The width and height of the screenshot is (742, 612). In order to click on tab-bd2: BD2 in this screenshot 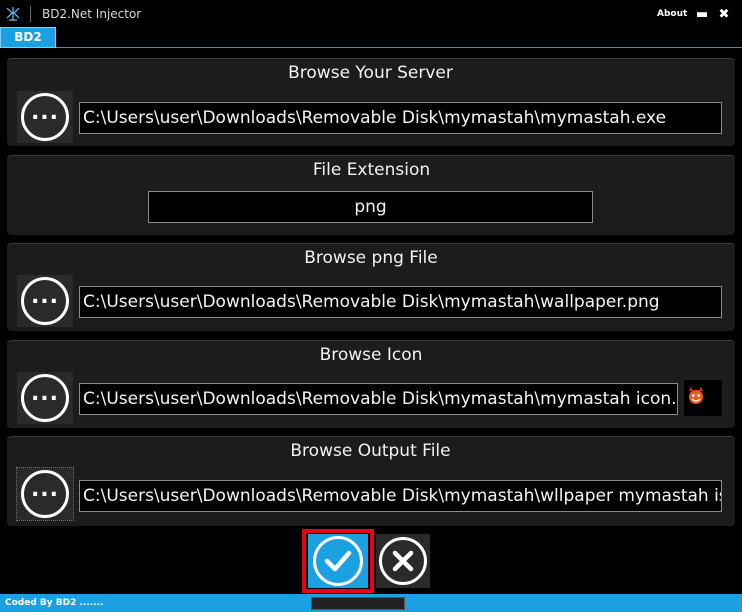, I will do `click(28, 37)`.